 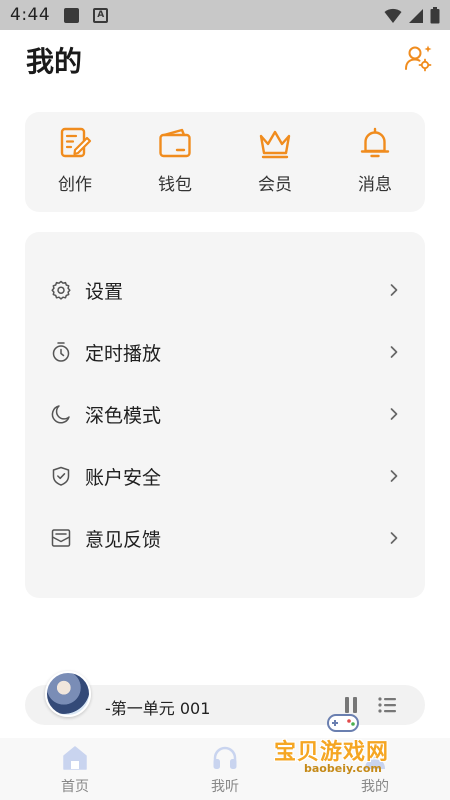 I want to click on nav-label: 首页, so click(x=75, y=787).